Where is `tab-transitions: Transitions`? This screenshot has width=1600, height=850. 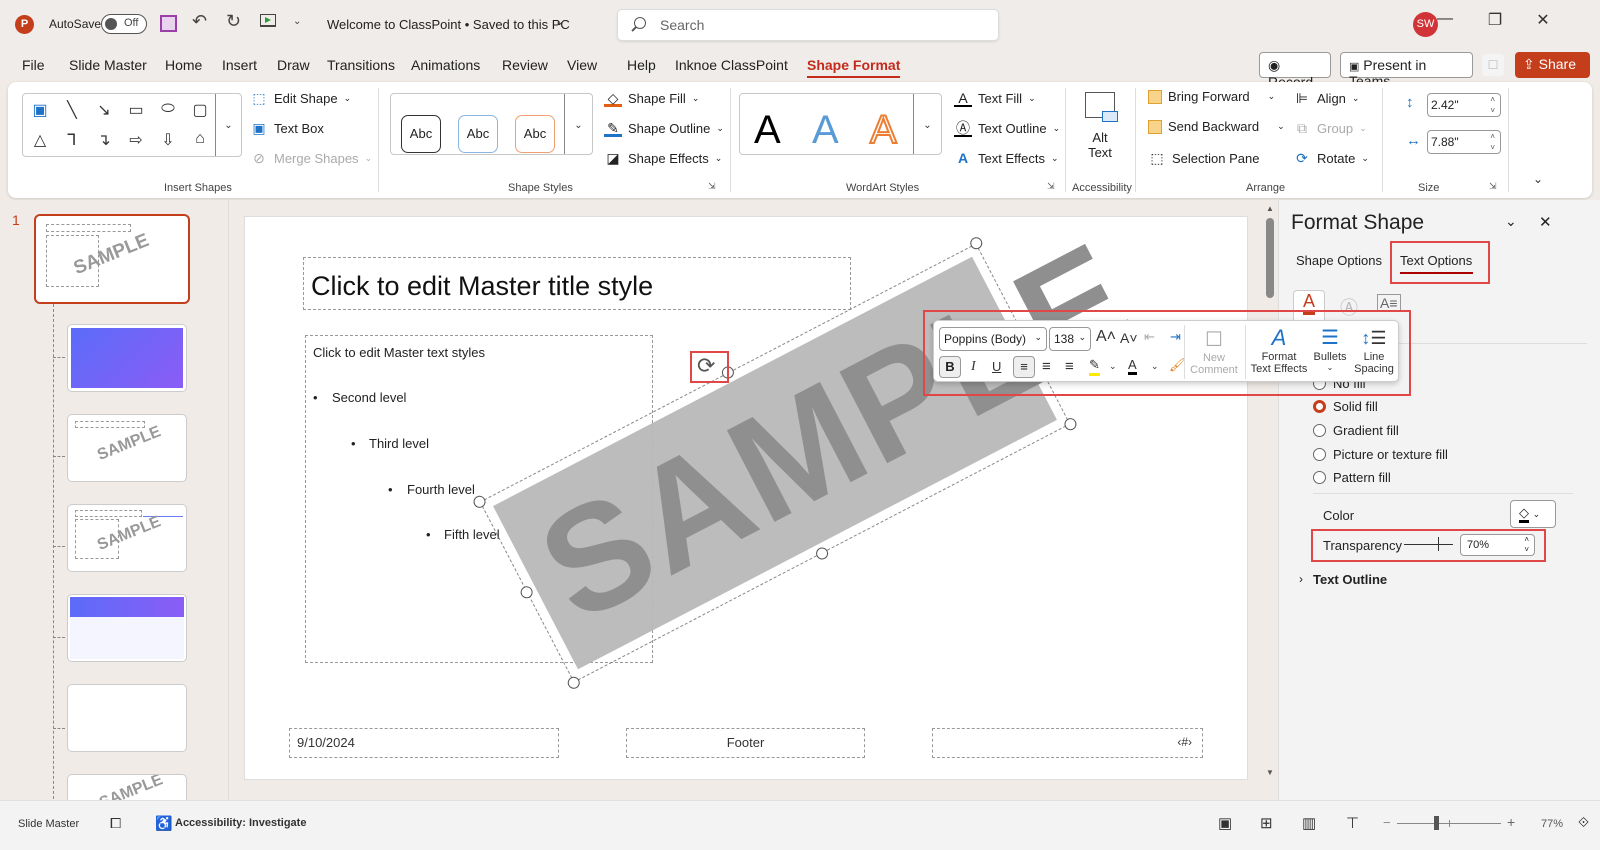 tab-transitions: Transitions is located at coordinates (361, 65).